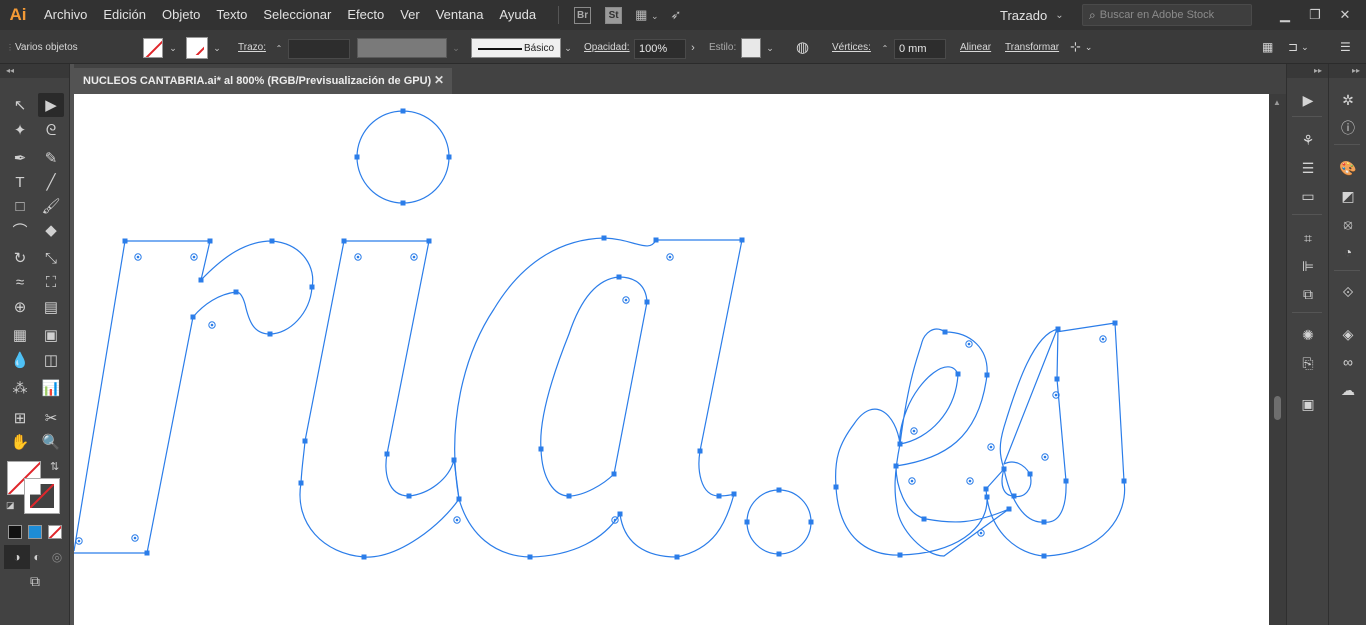  What do you see at coordinates (51, 158) in the screenshot?
I see `curvature-icon: ✎` at bounding box center [51, 158].